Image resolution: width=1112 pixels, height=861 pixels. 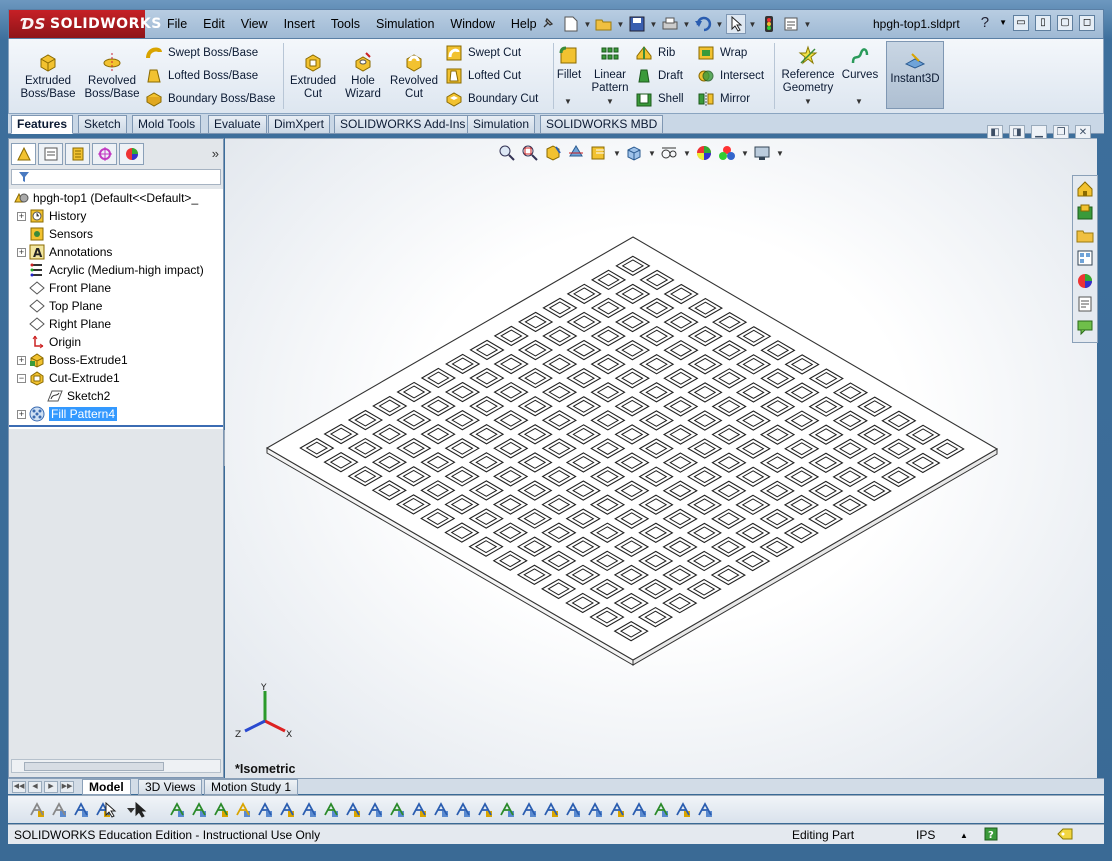 I want to click on toggle-selection-filters-icon, so click(x=59, y=810).